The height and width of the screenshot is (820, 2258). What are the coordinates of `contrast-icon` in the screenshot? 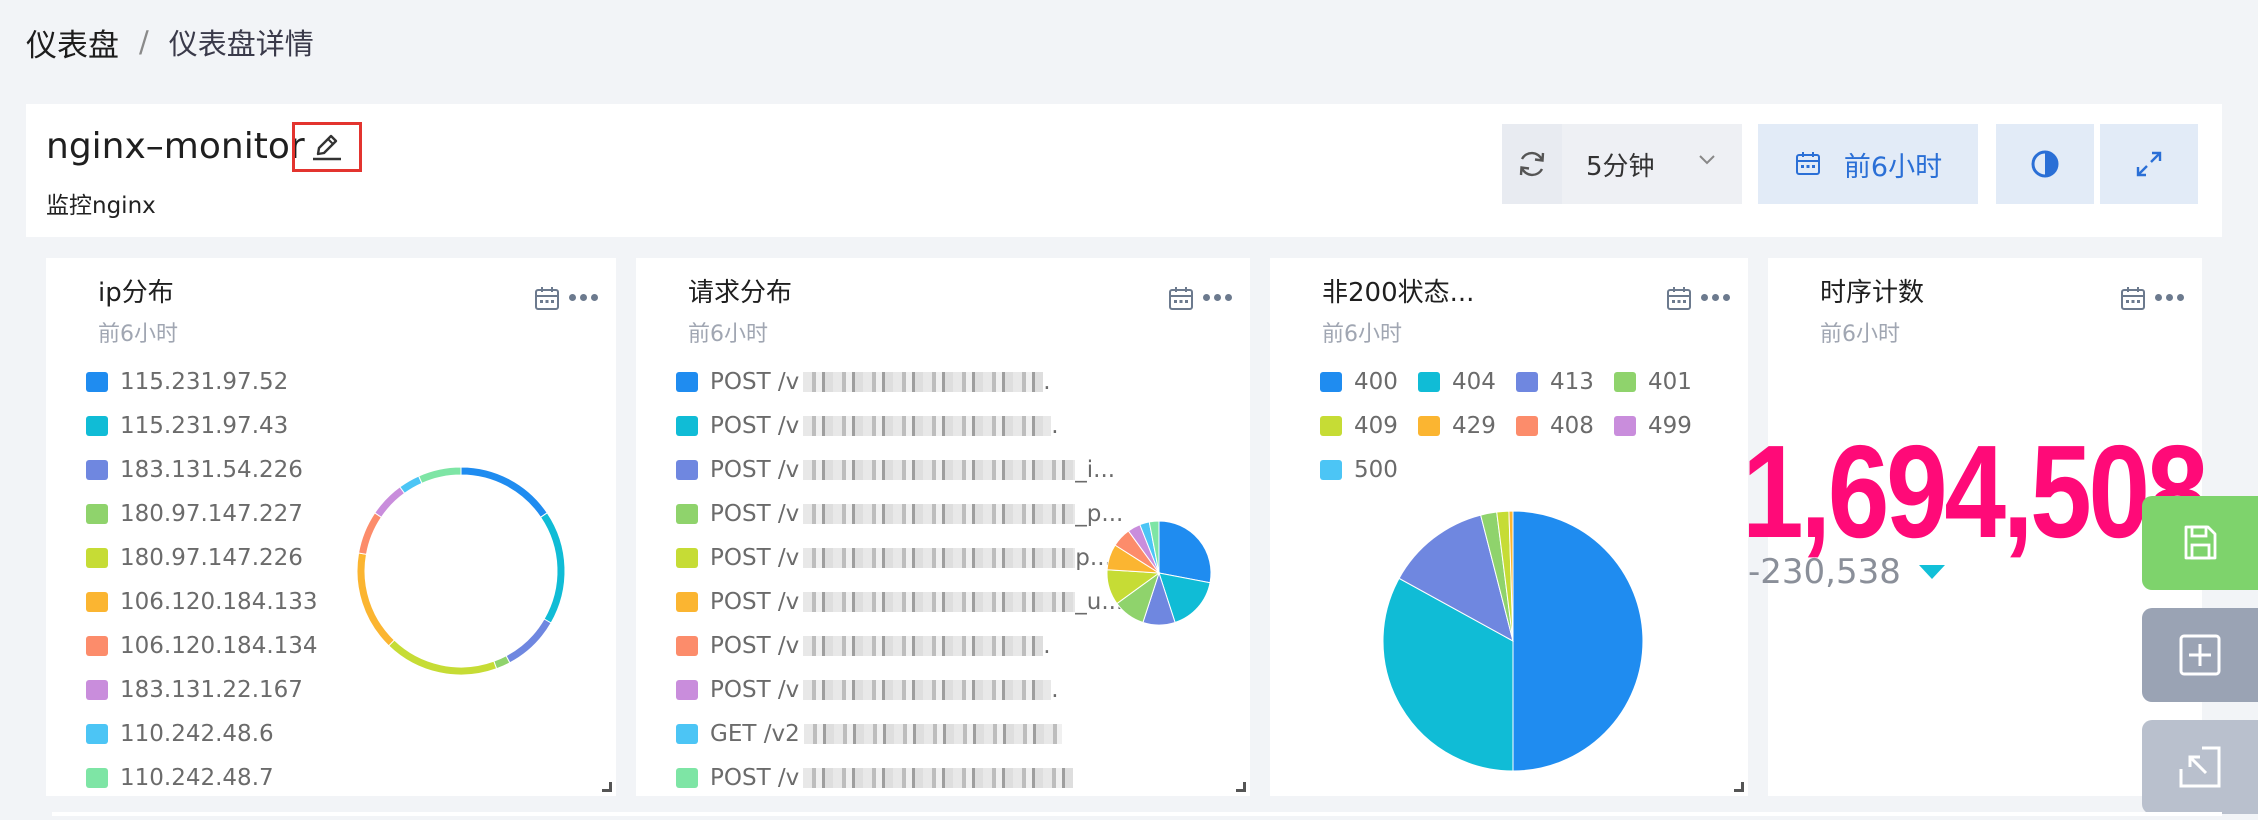 It's located at (2045, 164).